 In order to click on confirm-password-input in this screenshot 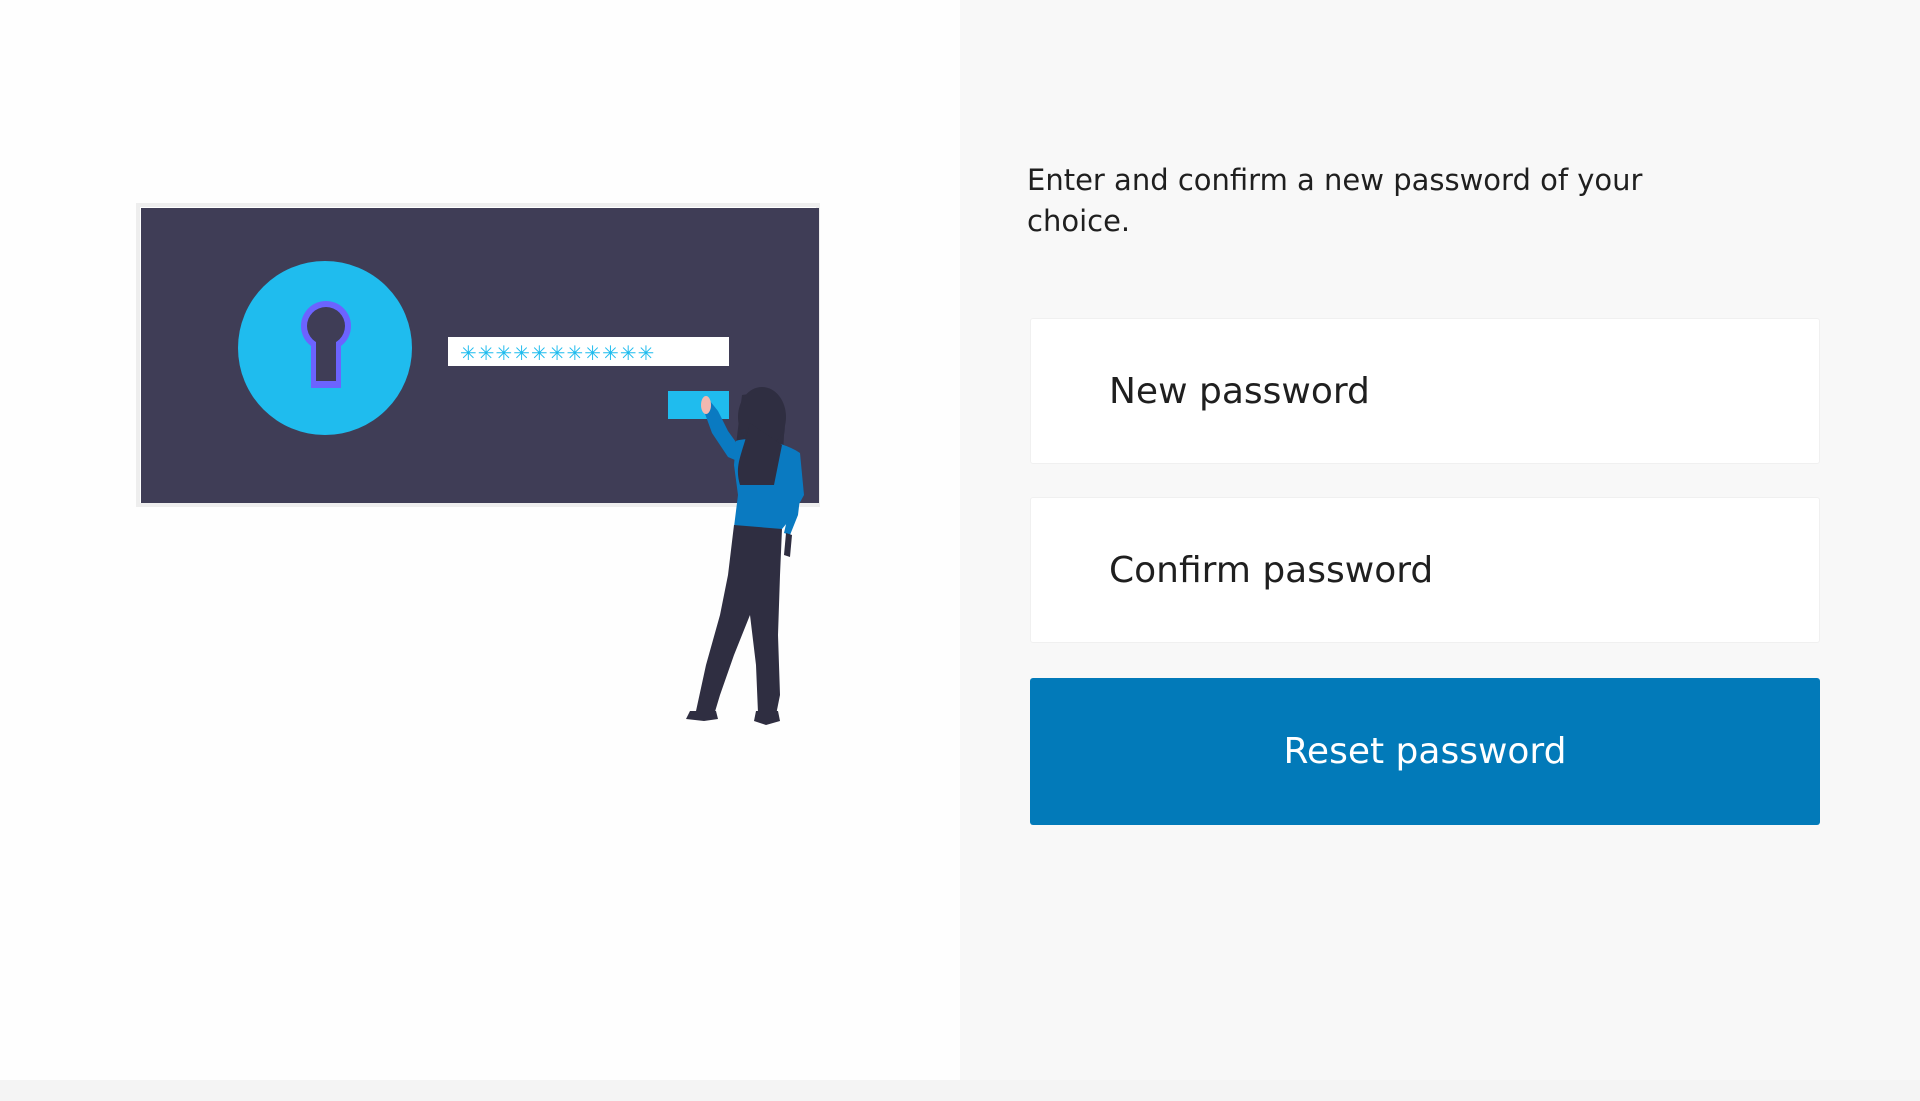, I will do `click(1425, 570)`.